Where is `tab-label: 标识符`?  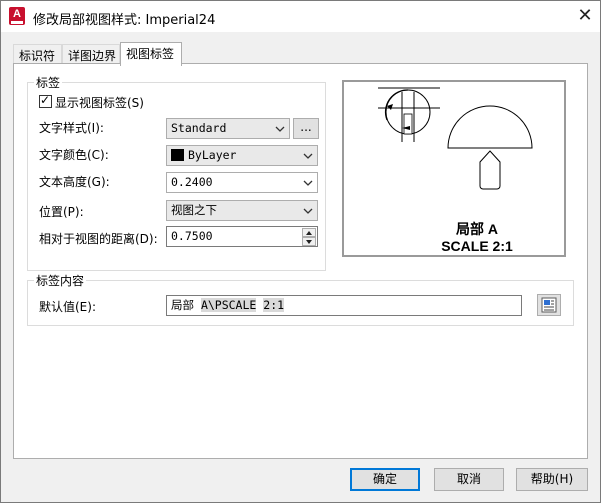 tab-label: 标识符 is located at coordinates (37, 56).